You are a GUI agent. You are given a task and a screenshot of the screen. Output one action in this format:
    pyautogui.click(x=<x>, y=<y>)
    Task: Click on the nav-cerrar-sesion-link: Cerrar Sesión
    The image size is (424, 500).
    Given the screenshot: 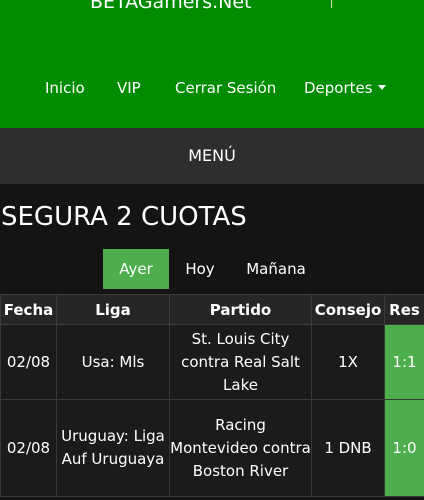 What is the action you would take?
    pyautogui.click(x=225, y=88)
    